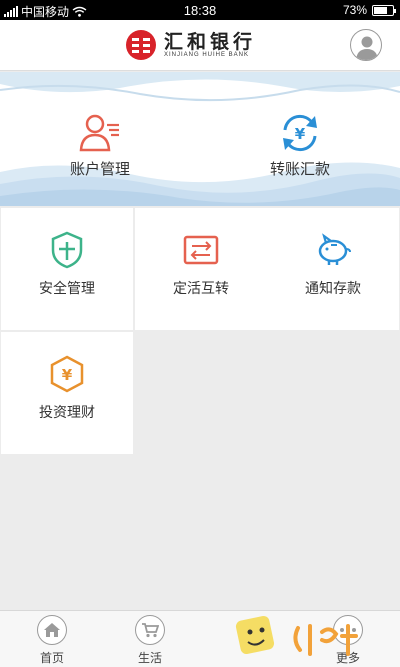 The height and width of the screenshot is (667, 400). Describe the element at coordinates (333, 250) in the screenshot. I see `piggy-bank-icon` at that location.